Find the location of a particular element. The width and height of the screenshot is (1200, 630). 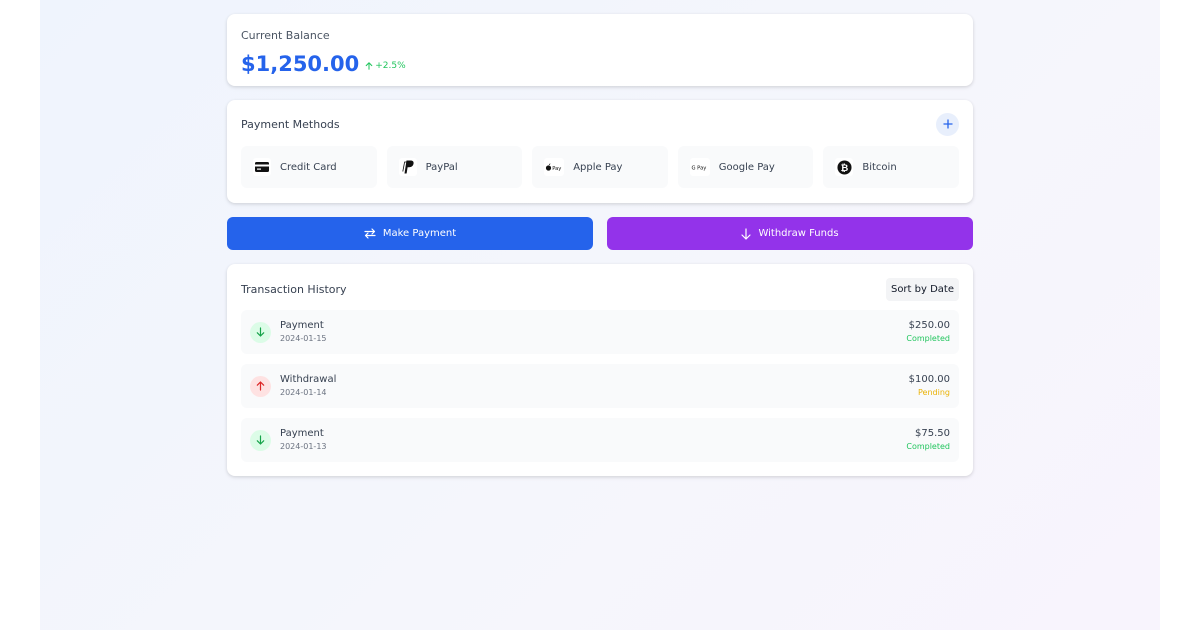

apple-pay-icon: Pay is located at coordinates (554, 167).